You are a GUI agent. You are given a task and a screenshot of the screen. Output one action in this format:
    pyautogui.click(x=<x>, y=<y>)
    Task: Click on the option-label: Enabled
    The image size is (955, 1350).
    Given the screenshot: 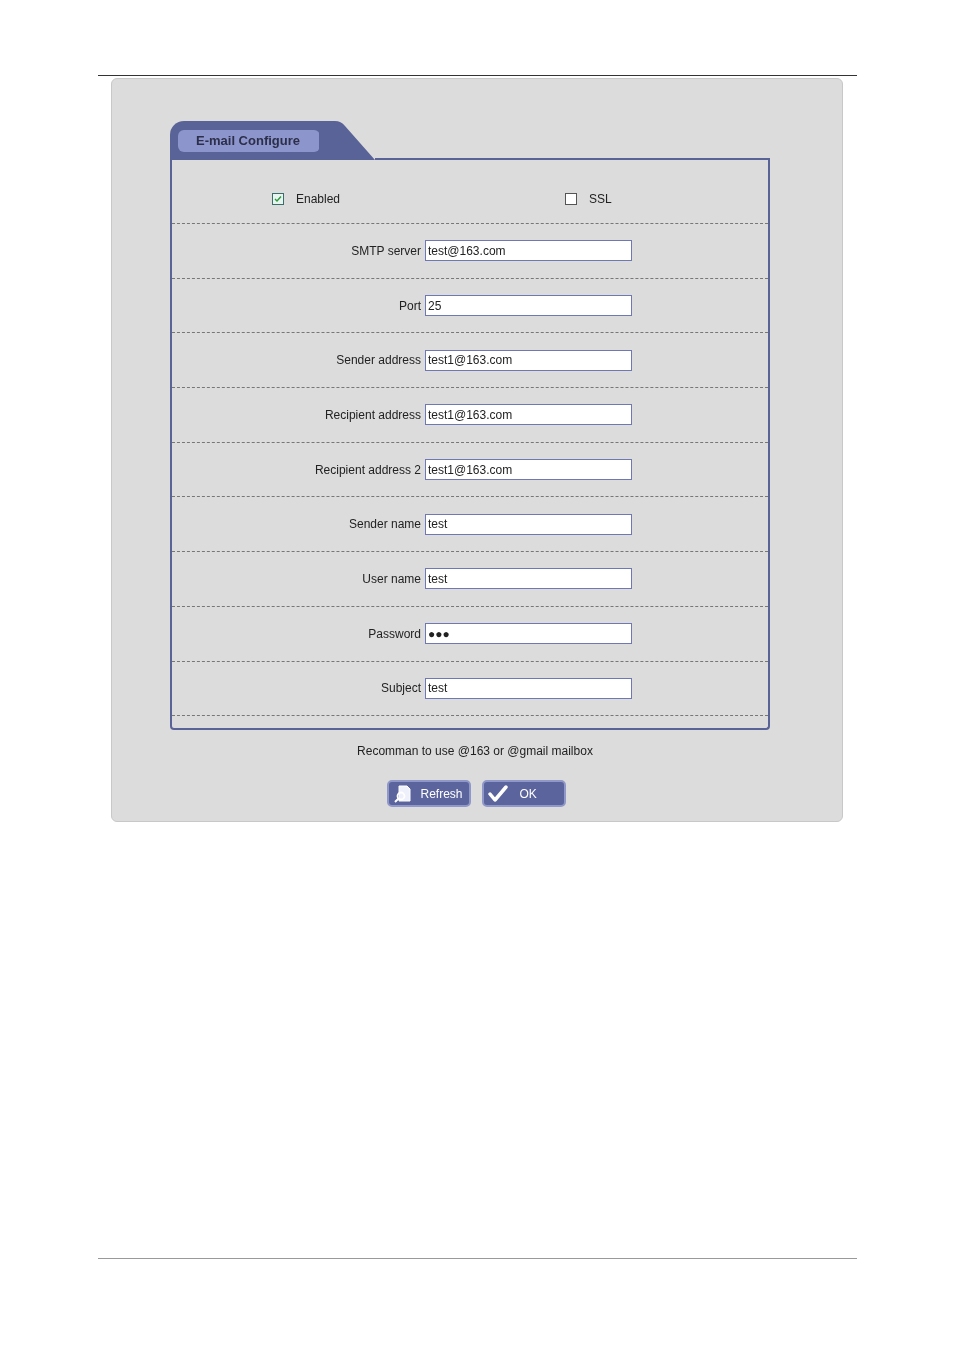 What is the action you would take?
    pyautogui.click(x=318, y=199)
    